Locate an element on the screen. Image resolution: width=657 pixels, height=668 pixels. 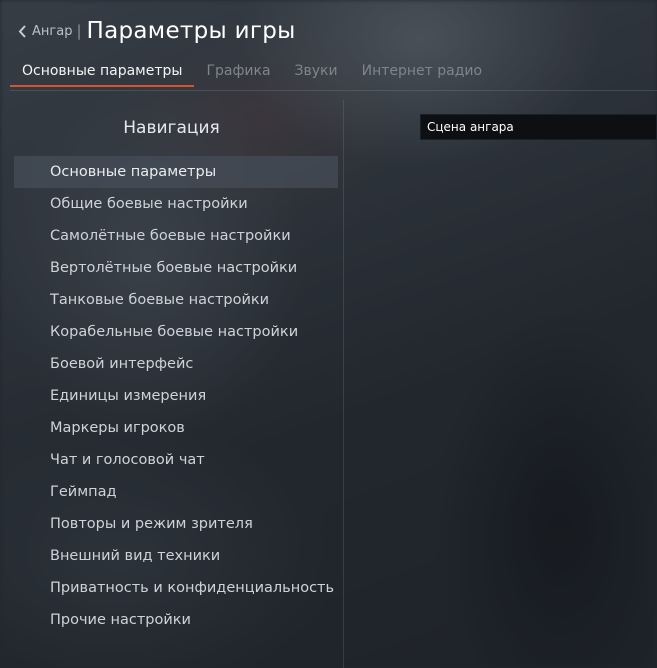
nav-item-tank-battle: Танковые боевые настройки is located at coordinates (176, 300).